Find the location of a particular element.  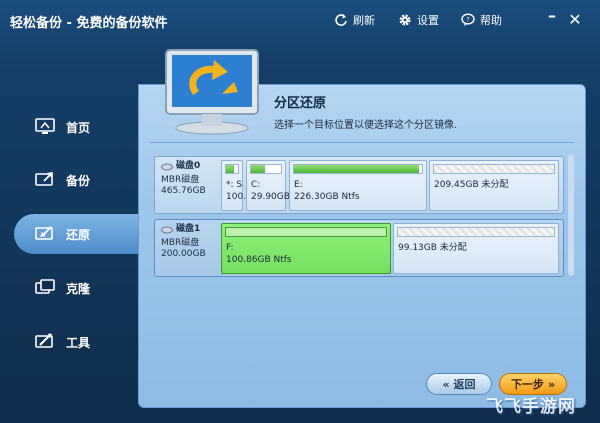

sidebar-item-label: 克隆 is located at coordinates (78, 288).